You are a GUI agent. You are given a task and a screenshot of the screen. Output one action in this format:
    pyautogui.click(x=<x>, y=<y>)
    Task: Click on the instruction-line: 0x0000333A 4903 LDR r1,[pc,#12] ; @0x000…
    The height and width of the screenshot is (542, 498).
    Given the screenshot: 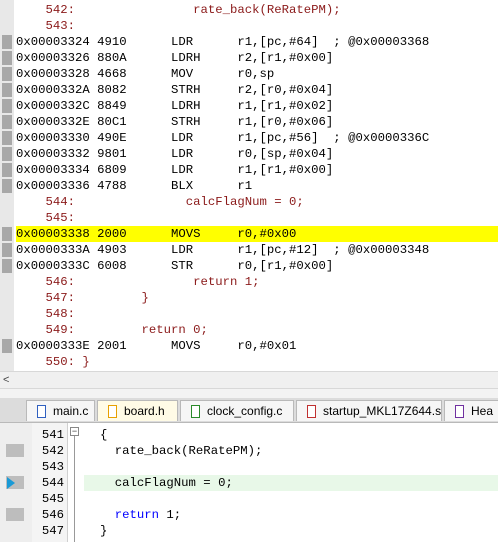 What is the action you would take?
    pyautogui.click(x=222, y=250)
    